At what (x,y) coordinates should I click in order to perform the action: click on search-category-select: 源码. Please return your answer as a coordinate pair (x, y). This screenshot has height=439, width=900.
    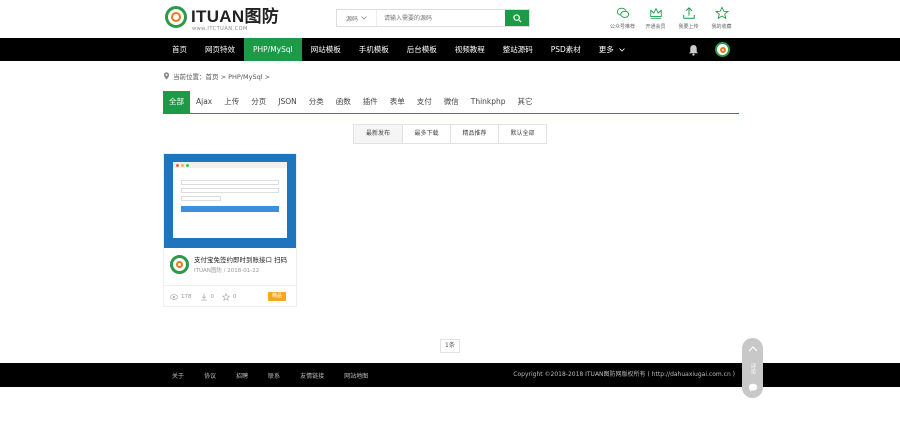
    Looking at the image, I should click on (357, 18).